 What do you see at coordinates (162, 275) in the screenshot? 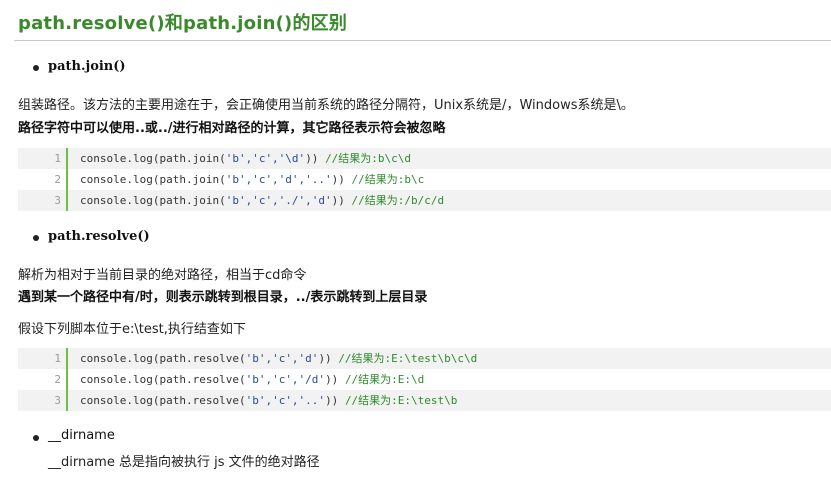
I see `resolve-description: 解析为相对于当前目录的绝对路径，相当于cd命令` at bounding box center [162, 275].